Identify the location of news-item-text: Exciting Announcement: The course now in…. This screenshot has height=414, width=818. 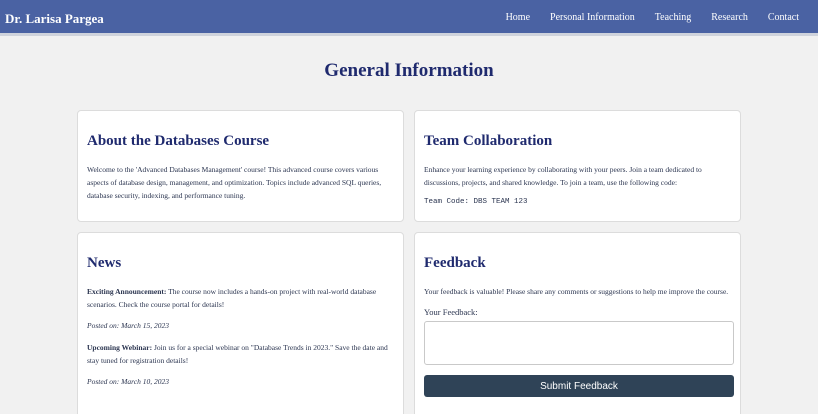
(240, 298).